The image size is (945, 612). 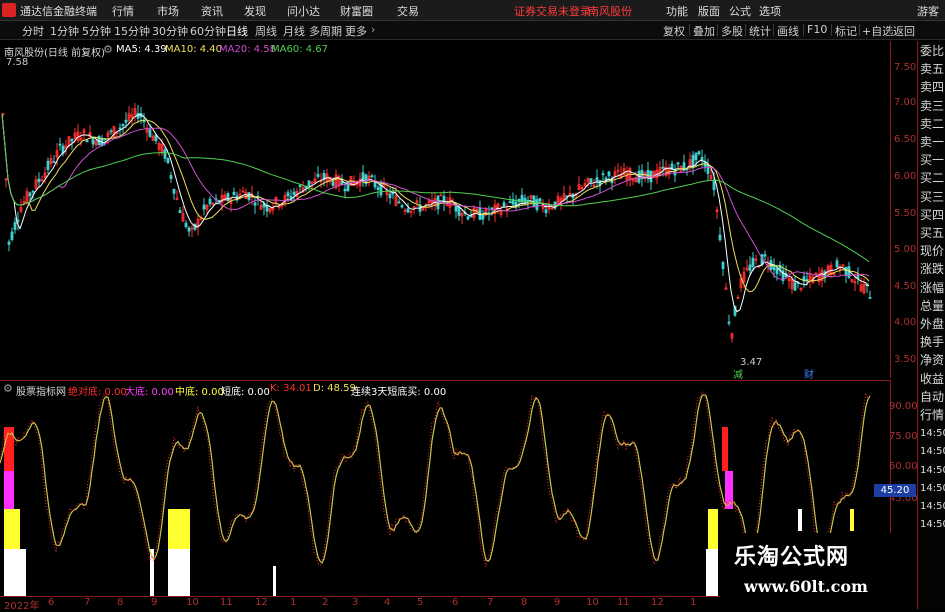 What do you see at coordinates (266, 31) in the screenshot?
I see `period-weekly: 周线` at bounding box center [266, 31].